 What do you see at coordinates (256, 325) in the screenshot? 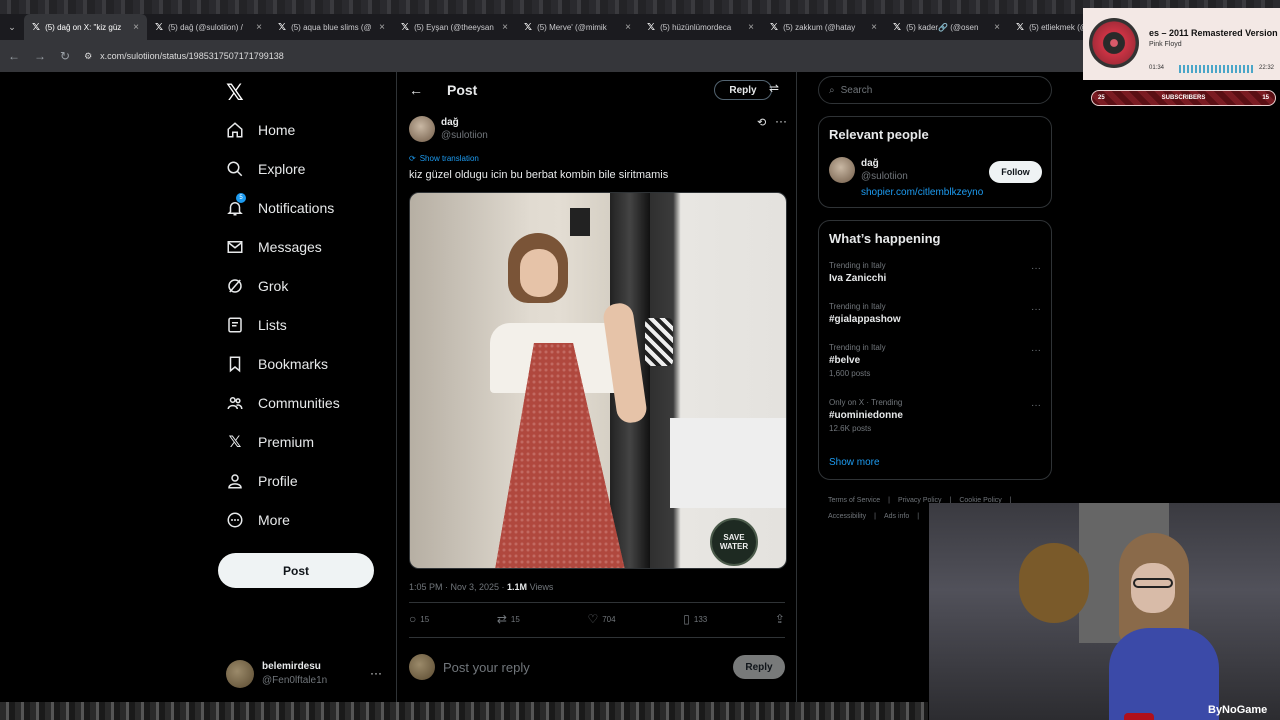
I see `sidebar-item-lists: Lists` at bounding box center [256, 325].